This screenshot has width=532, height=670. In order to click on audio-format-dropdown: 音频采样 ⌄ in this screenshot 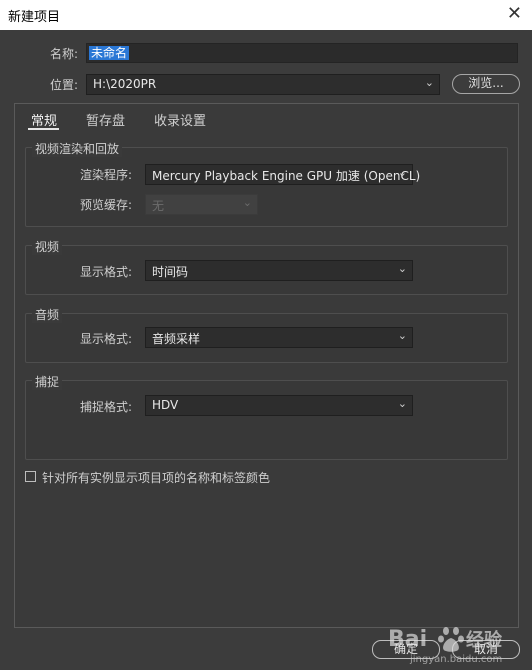, I will do `click(279, 337)`.